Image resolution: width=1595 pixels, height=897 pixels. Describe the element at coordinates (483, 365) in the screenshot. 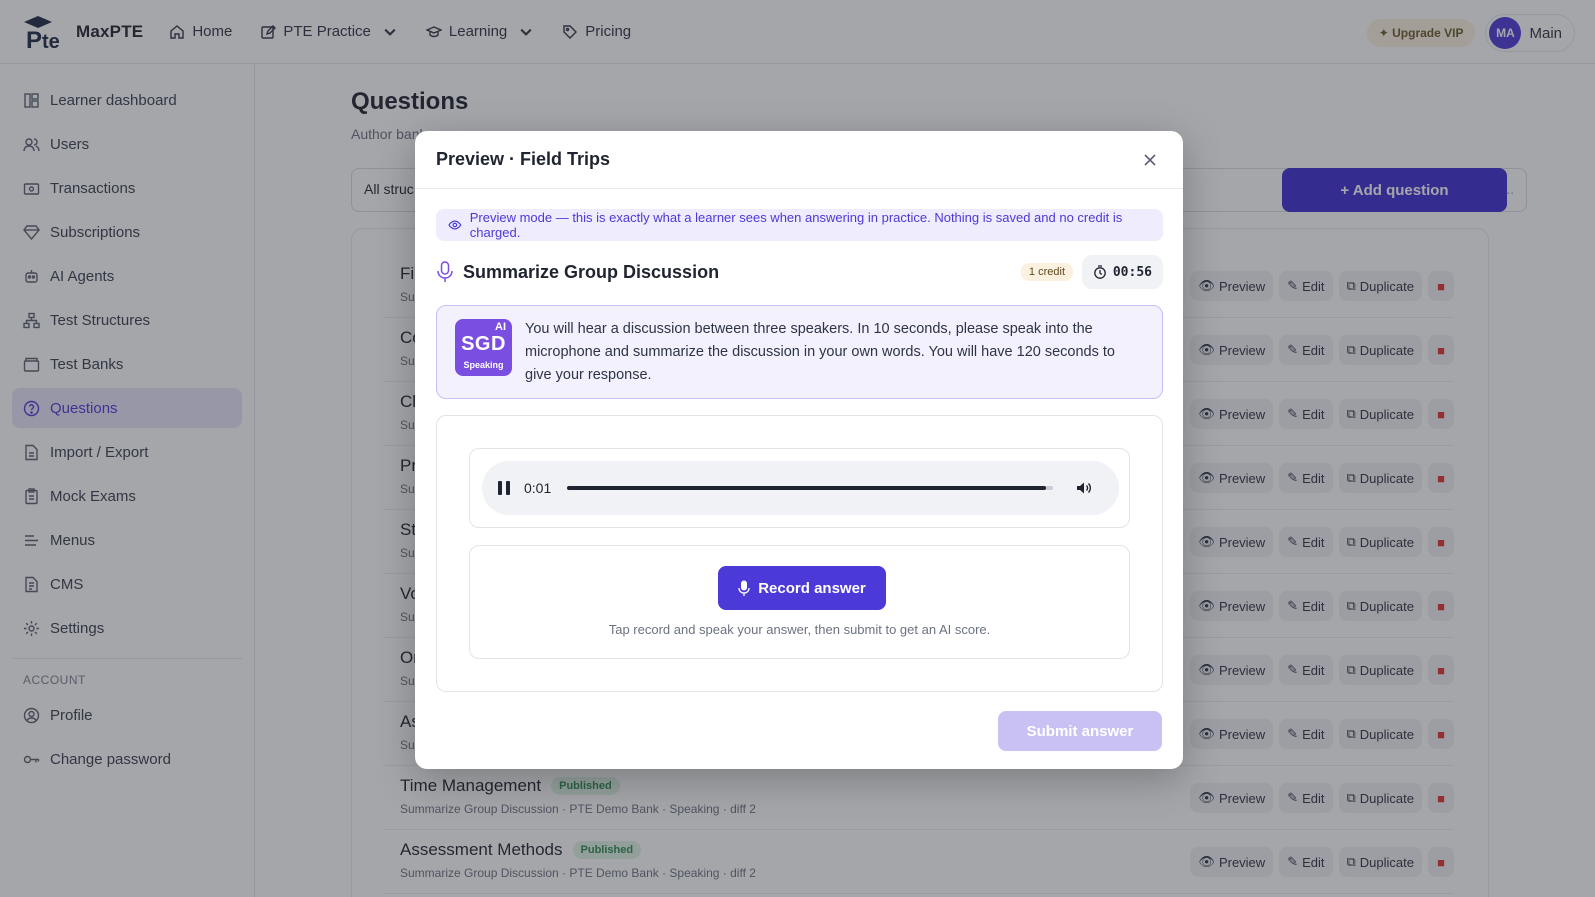

I see `sgd-sub-label: Speaking` at that location.